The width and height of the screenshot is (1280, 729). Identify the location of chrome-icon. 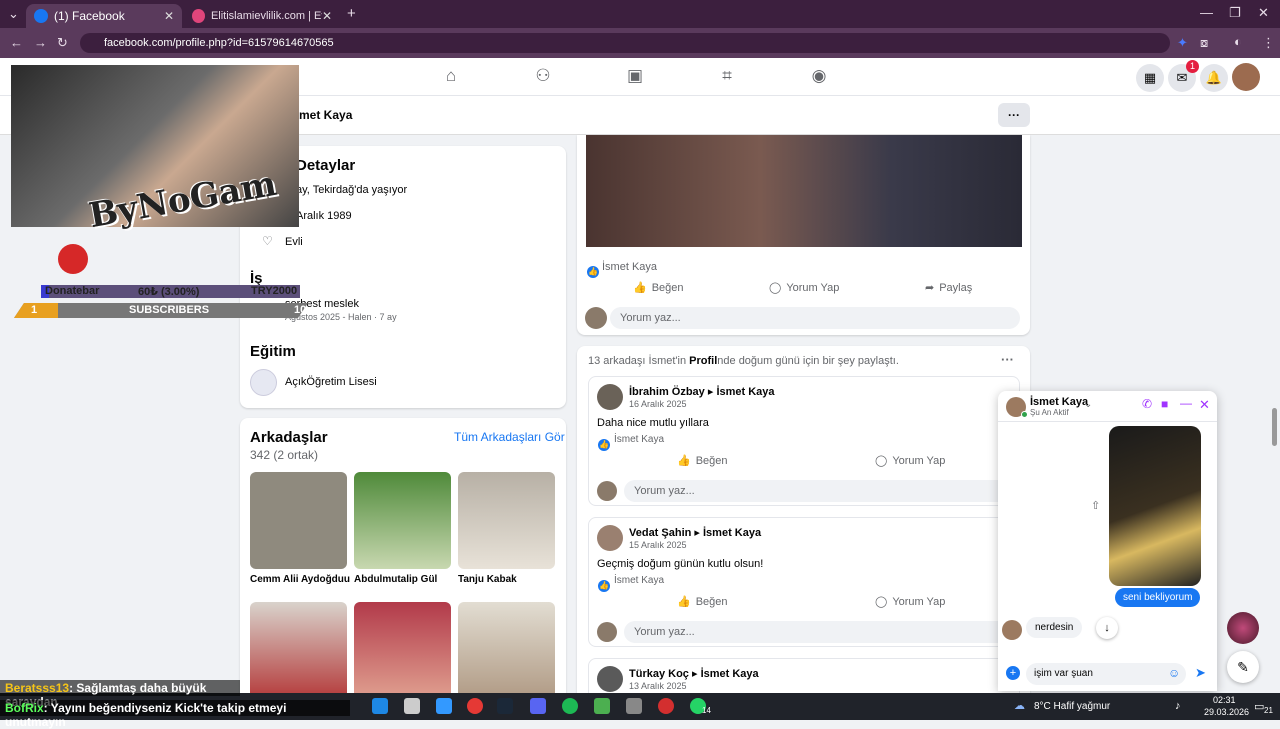
(602, 706).